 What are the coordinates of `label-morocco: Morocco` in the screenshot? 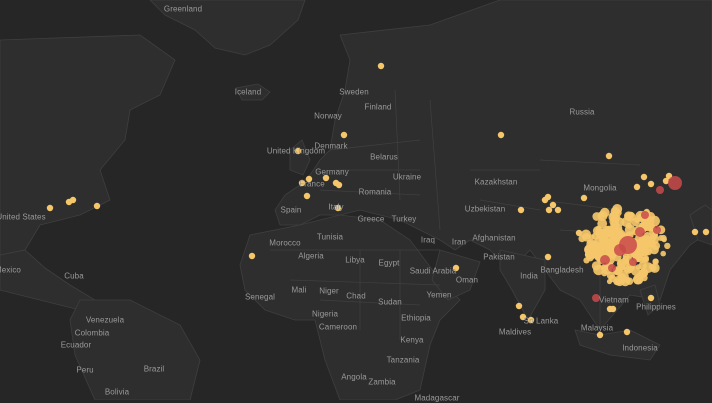 It's located at (285, 243).